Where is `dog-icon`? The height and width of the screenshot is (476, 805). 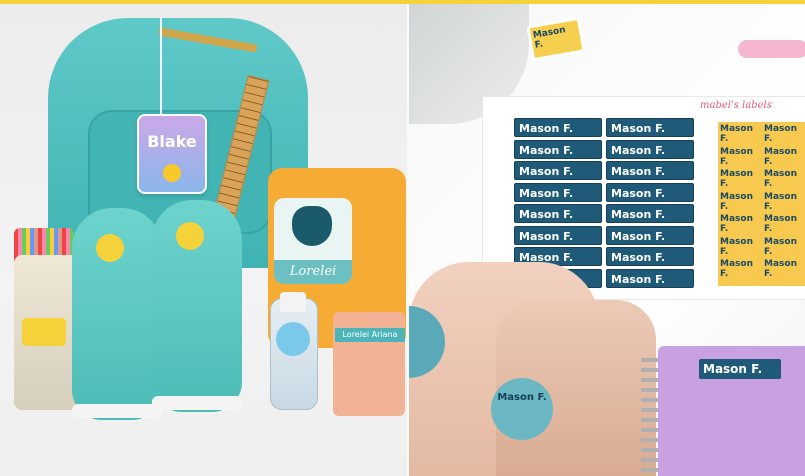
dog-icon is located at coordinates (312, 226).